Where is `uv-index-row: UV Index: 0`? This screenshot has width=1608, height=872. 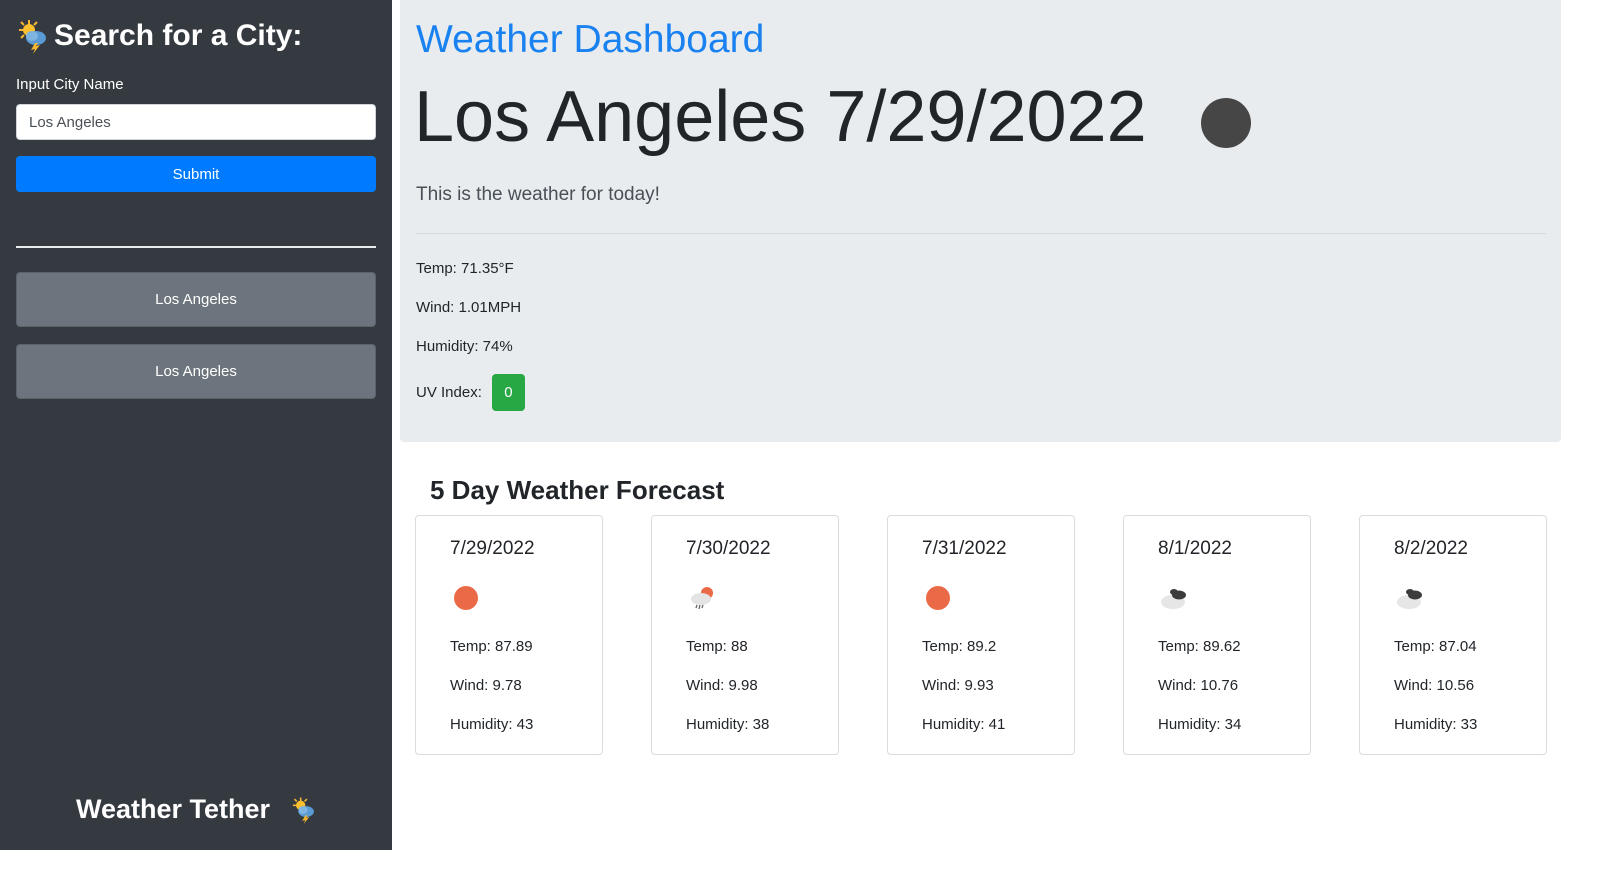
uv-index-row: UV Index: 0 is located at coordinates (470, 392).